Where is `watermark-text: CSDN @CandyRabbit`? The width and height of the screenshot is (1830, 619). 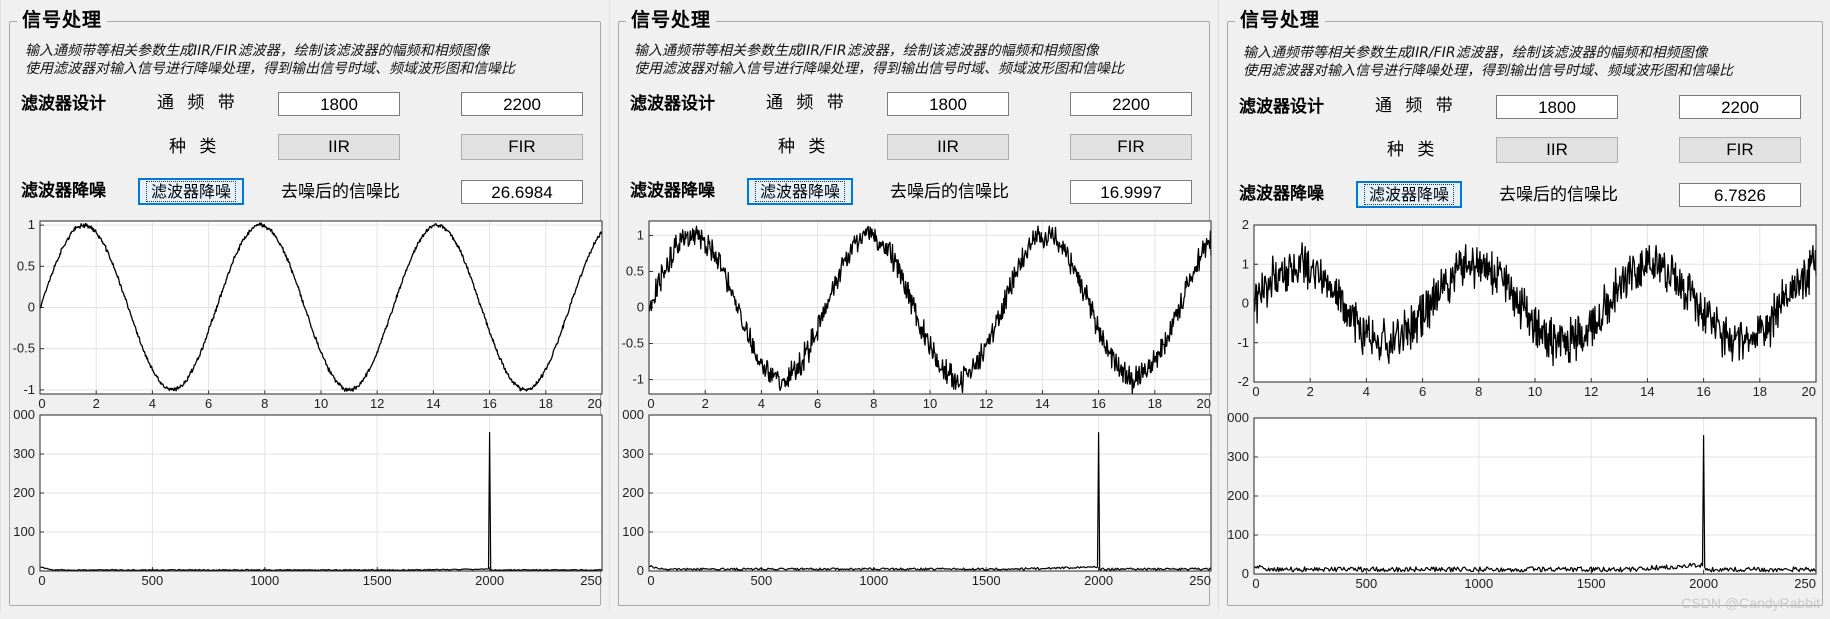 watermark-text: CSDN @CandyRabbit is located at coordinates (1750, 603).